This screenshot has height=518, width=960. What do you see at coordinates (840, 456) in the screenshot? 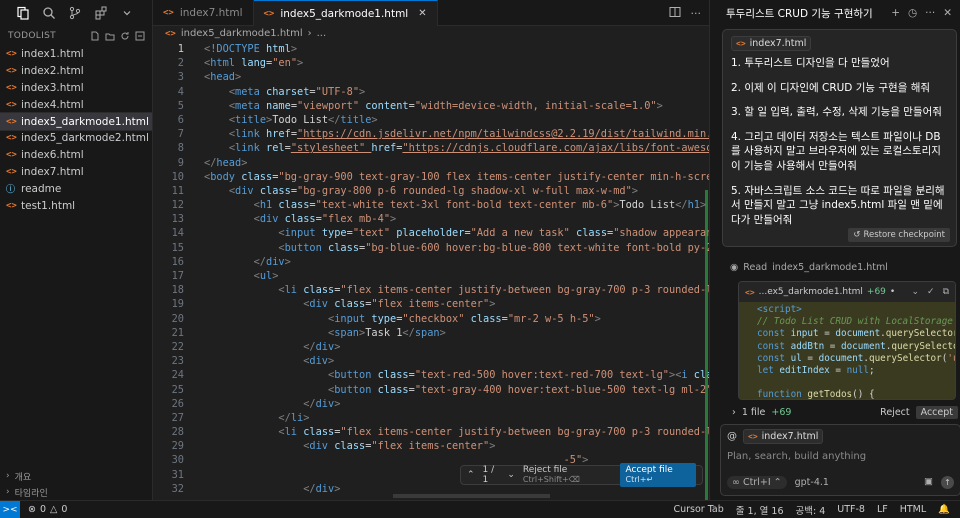
I see `chat-input: Plan, search, build anything` at bounding box center [840, 456].